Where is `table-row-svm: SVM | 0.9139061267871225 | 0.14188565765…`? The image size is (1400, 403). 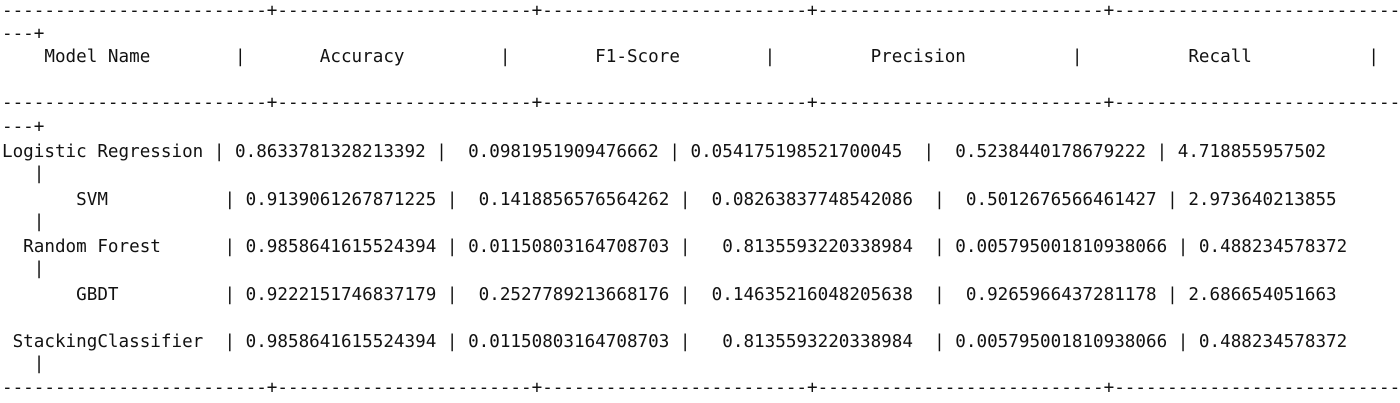 table-row-svm: SVM | 0.9139061267871225 | 0.14188565765… is located at coordinates (669, 200).